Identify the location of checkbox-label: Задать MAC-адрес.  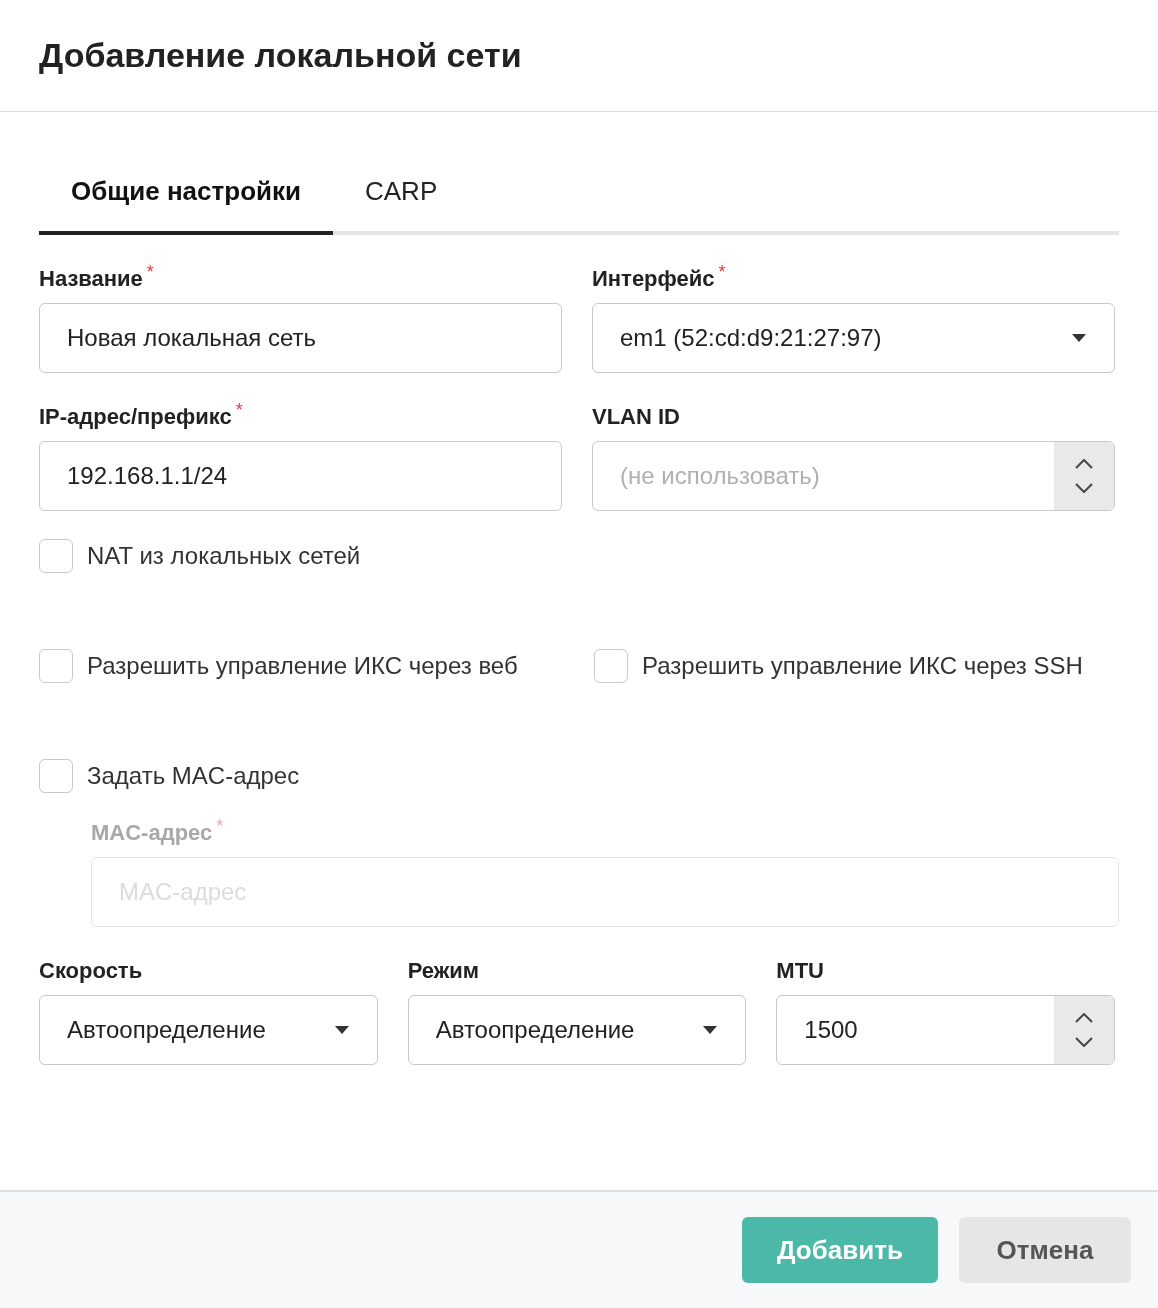
(193, 775).